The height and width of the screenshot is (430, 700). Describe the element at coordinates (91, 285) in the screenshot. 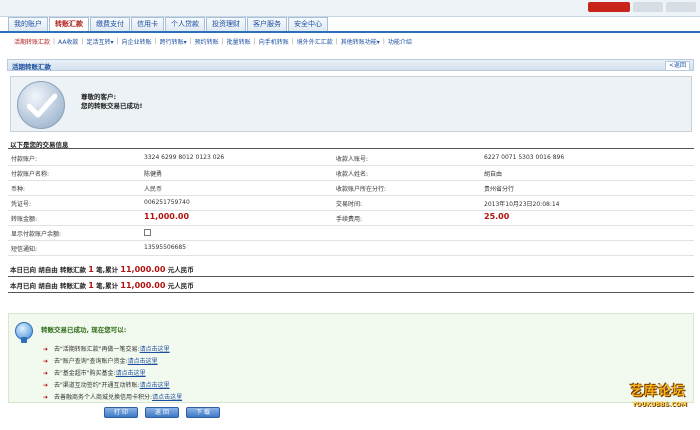

I see `month-count: 1` at that location.